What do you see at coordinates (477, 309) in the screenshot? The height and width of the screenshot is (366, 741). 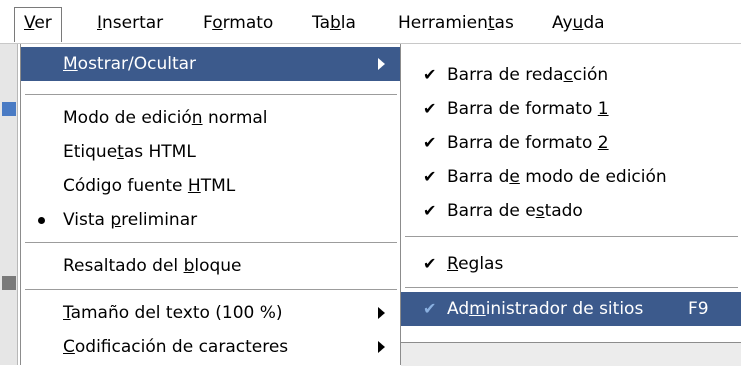 I see `label-mnemonic: m` at bounding box center [477, 309].